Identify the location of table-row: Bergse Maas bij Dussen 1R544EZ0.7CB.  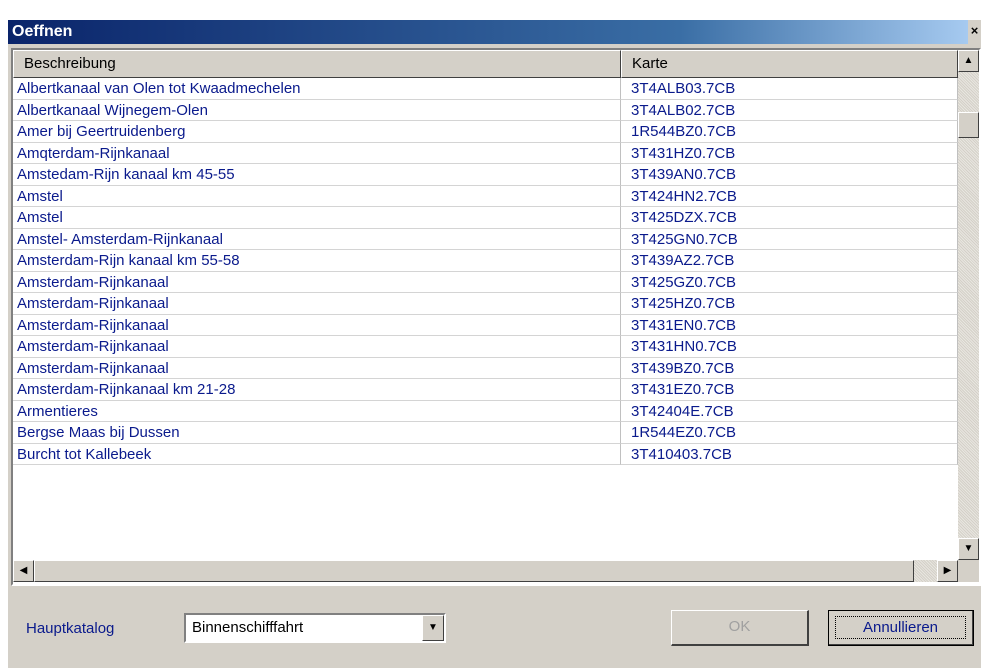
(485, 433).